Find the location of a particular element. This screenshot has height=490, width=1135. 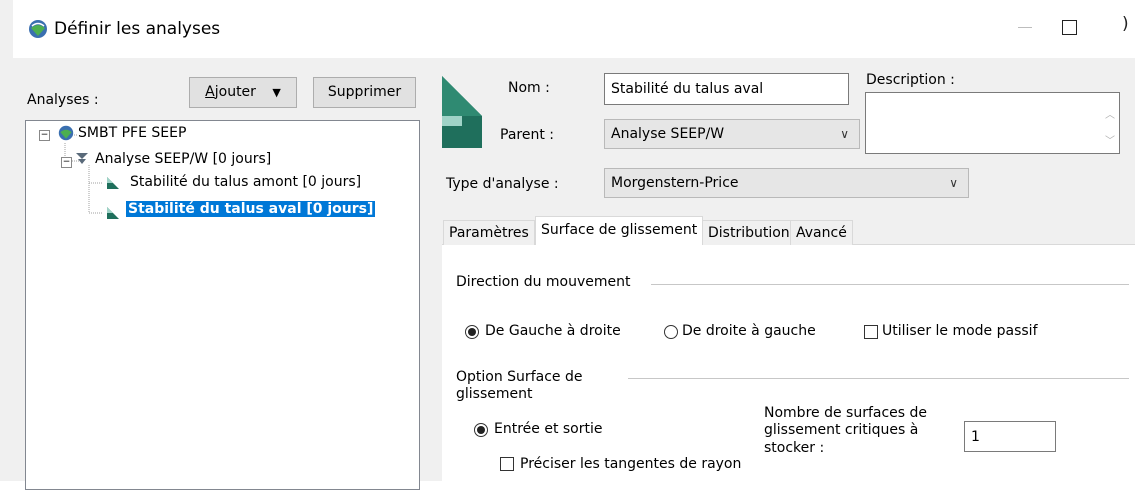

analysis-type-value: Morgenstern-Price is located at coordinates (675, 183).